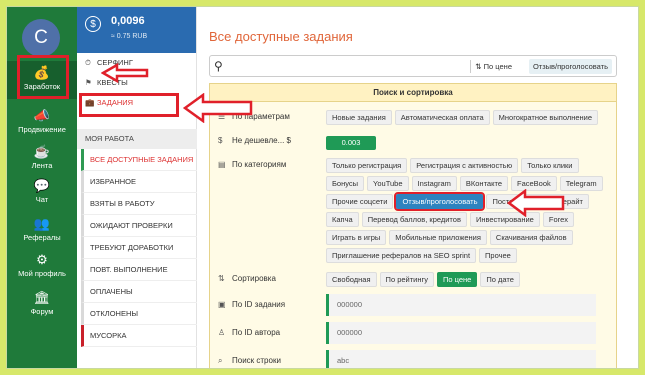  Describe the element at coordinates (413, 93) in the screenshot. I see `panel-title: Поиск и сортировка` at that location.